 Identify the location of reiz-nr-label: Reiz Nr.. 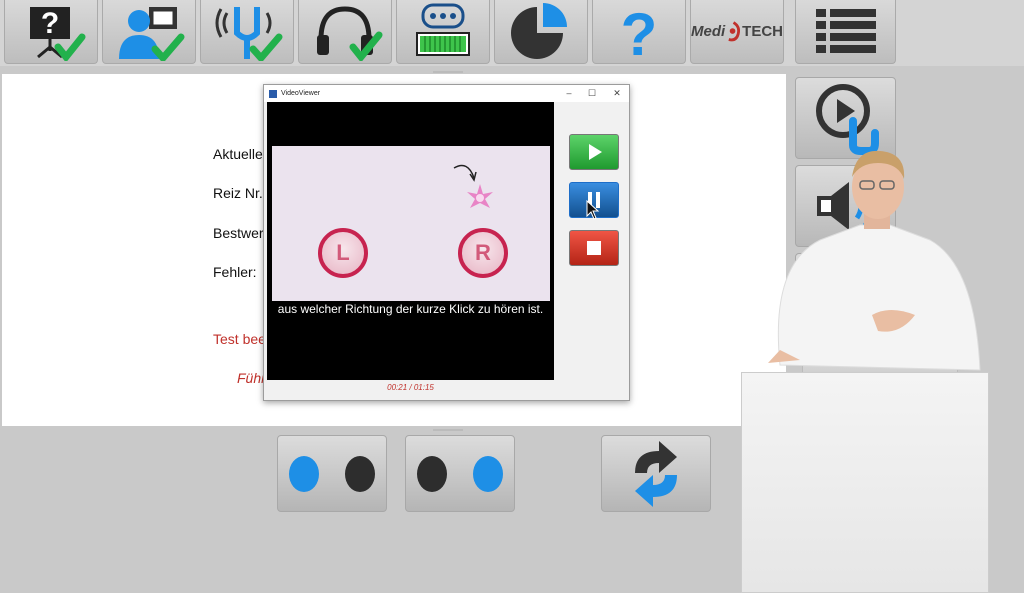
(238, 193).